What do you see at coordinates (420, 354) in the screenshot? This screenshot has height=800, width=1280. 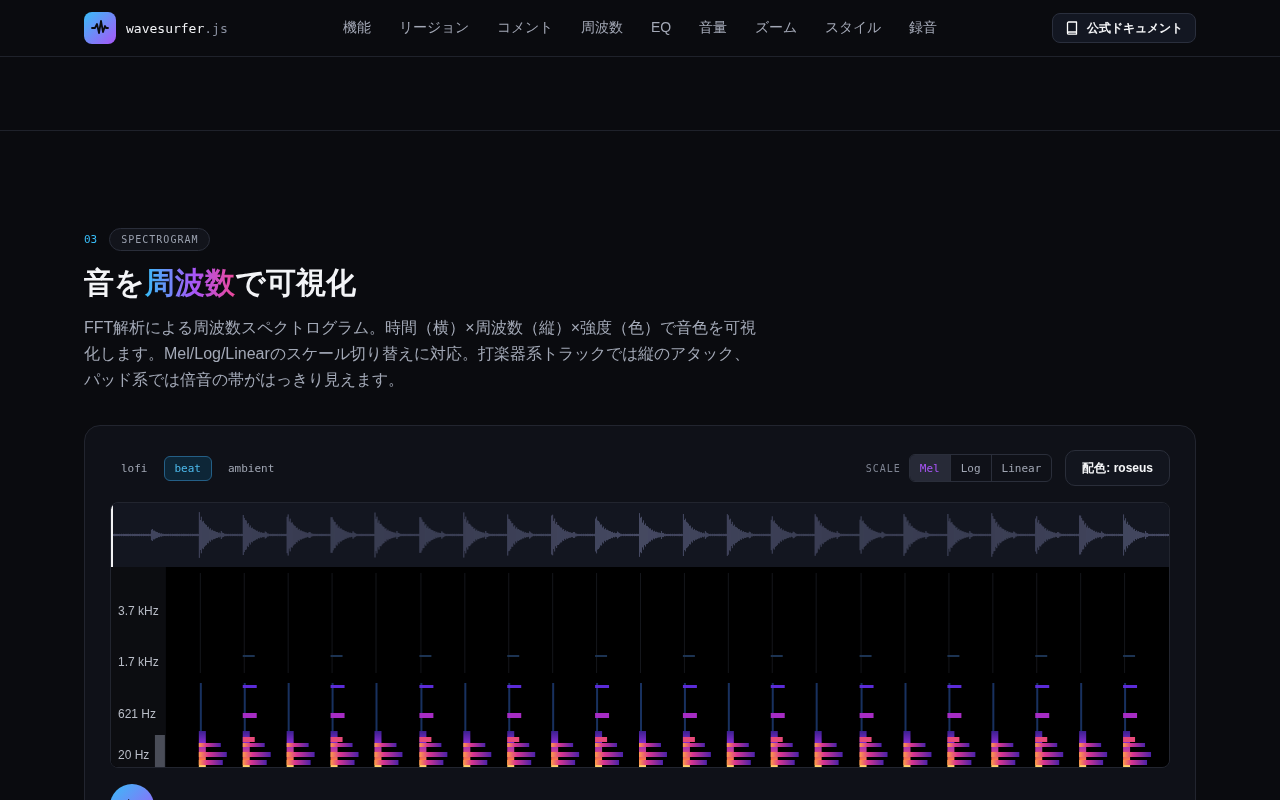 I see `section-description: FFT解析による周波数スペクトログラム。時間（横）×周波数（縦）×強度（色）で音色を可視化します。Mel/Log/Linearのスケール切り替えに対応。打楽器系トラックでは縦のアタック、パッド系では倍音の帯がはっきり見えます。` at bounding box center [420, 354].